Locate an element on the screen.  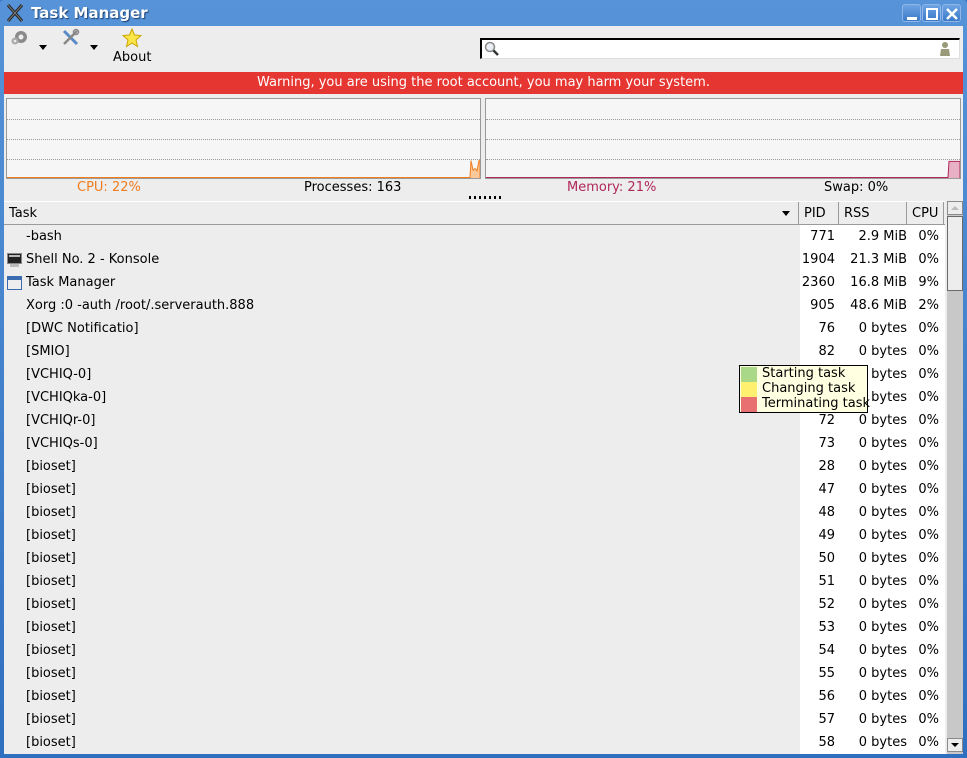
column-header-task-label: Task is located at coordinates (23, 213).